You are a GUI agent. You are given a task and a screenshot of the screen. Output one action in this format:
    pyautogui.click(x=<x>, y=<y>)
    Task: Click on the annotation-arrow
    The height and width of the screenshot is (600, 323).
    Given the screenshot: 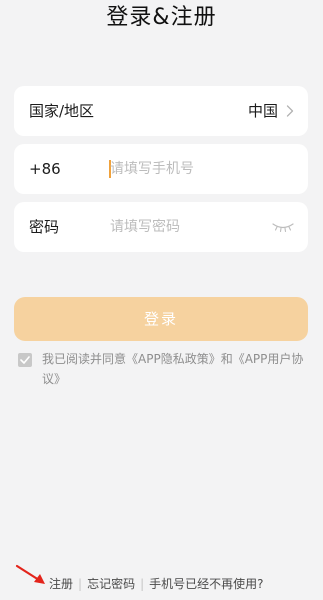 What is the action you would take?
    pyautogui.click(x=30, y=574)
    